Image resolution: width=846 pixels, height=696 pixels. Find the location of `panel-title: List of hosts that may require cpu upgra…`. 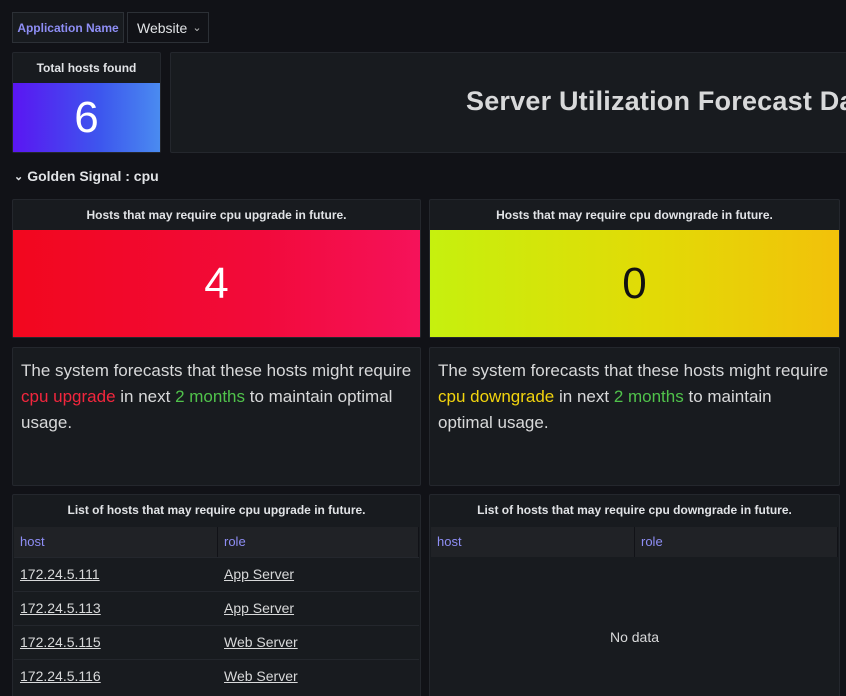

panel-title: List of hosts that may require cpu upgra… is located at coordinates (216, 510).